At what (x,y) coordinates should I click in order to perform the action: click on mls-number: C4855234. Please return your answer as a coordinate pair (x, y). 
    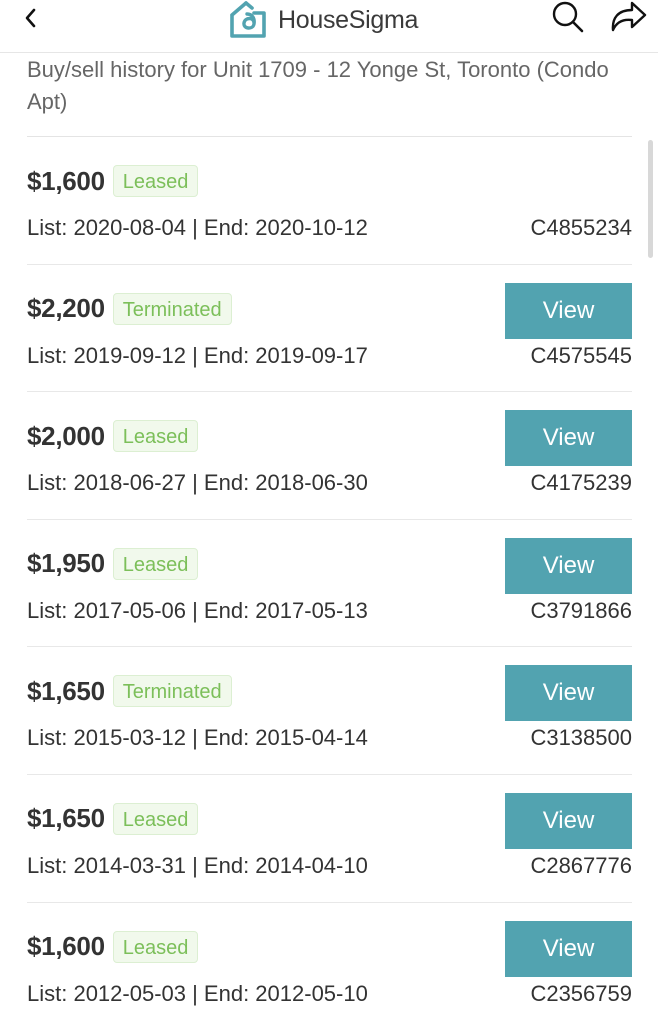
    Looking at the image, I should click on (581, 227).